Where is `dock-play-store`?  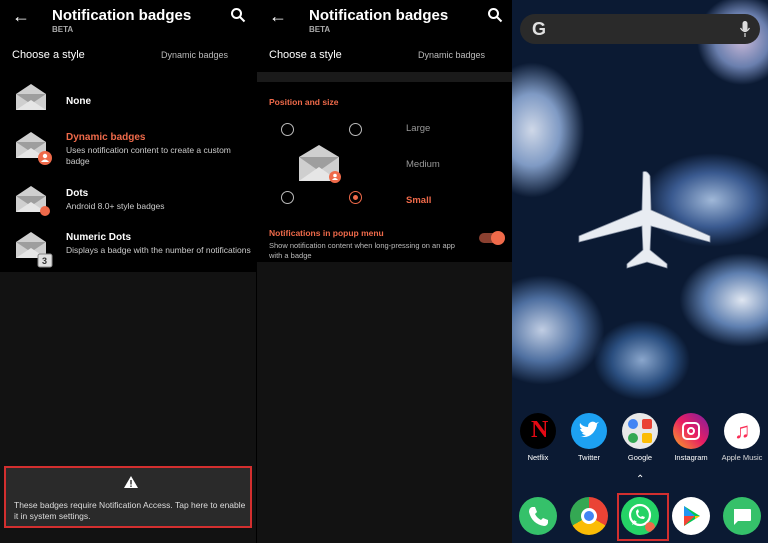
dock-play-store is located at coordinates (691, 516).